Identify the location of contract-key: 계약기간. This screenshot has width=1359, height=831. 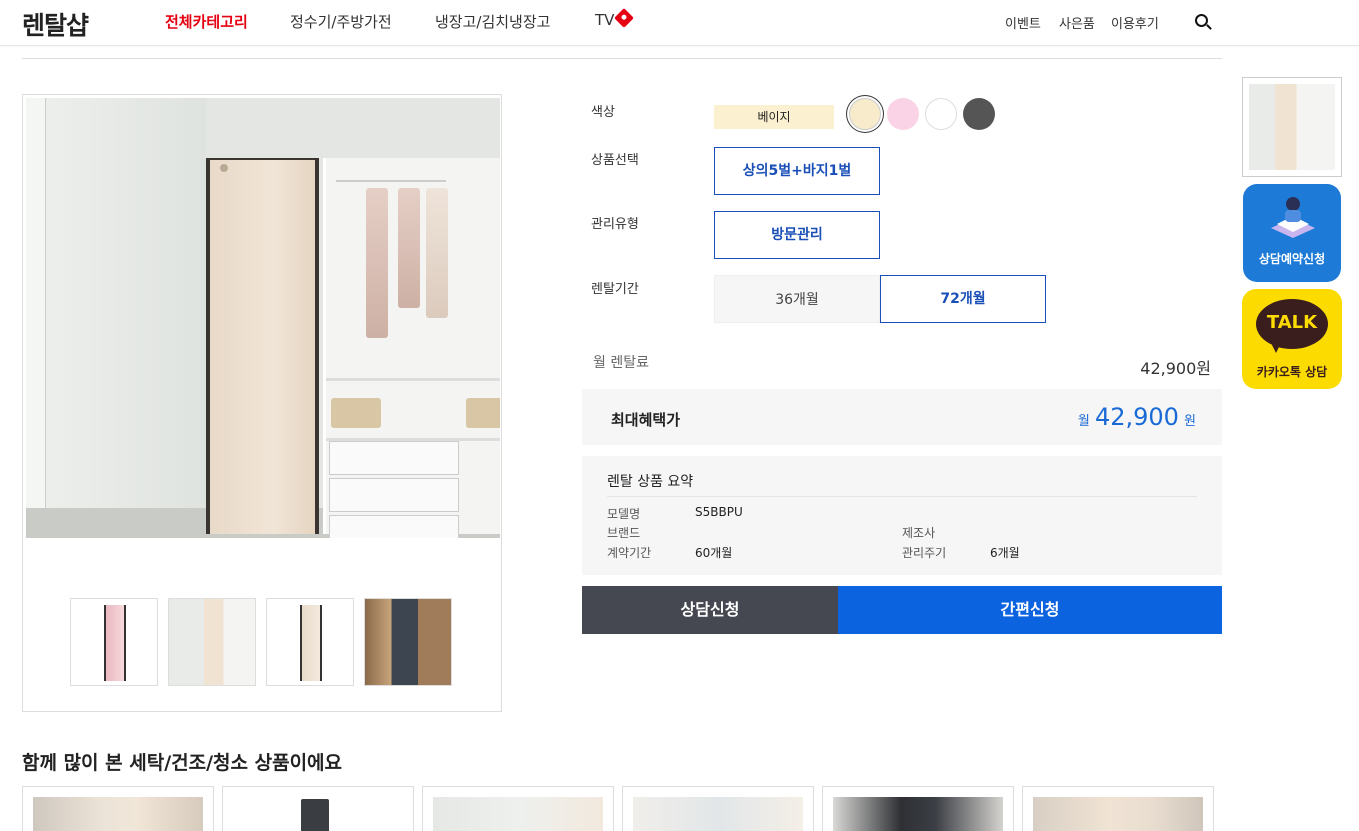
(629, 553).